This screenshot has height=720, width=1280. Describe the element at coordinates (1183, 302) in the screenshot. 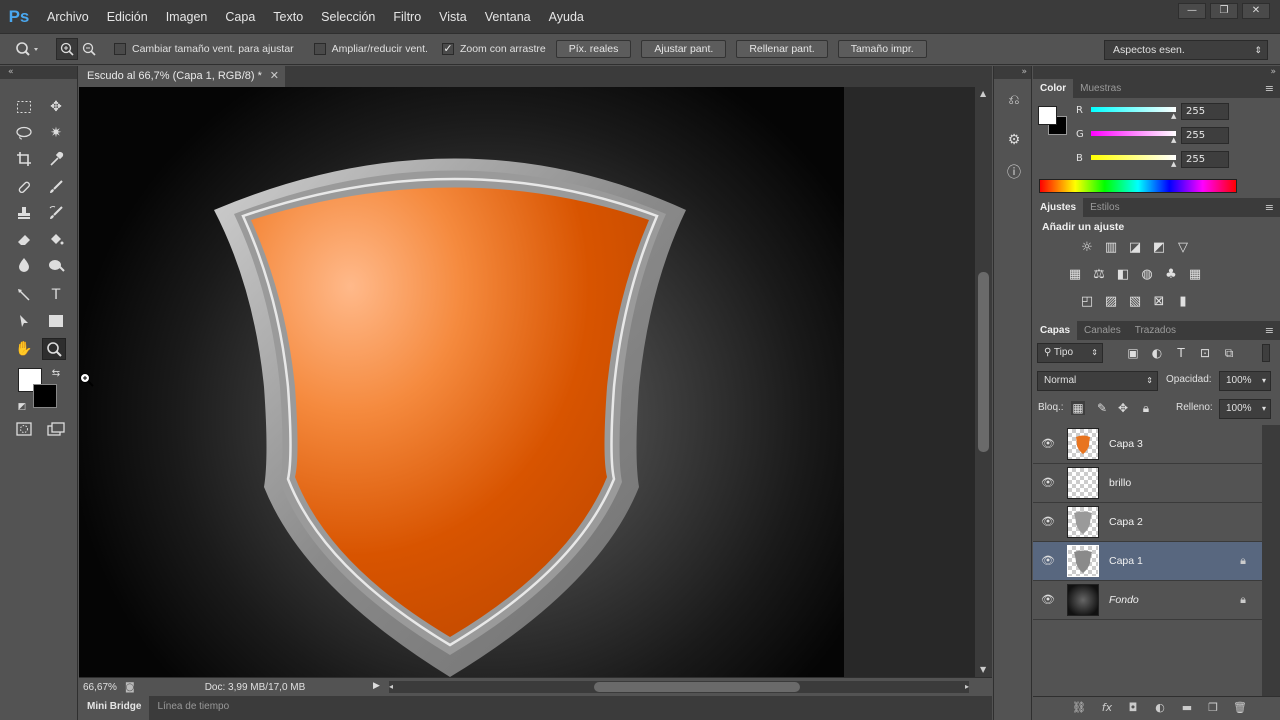

I see `gradient-map-icon: ▮` at that location.